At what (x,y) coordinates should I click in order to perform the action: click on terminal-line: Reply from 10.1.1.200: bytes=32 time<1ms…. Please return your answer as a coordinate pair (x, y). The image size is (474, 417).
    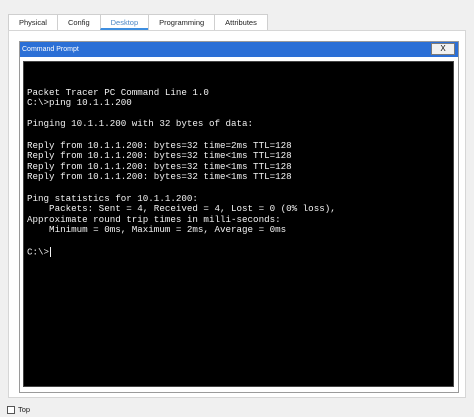
    Looking at the image, I should click on (159, 177).